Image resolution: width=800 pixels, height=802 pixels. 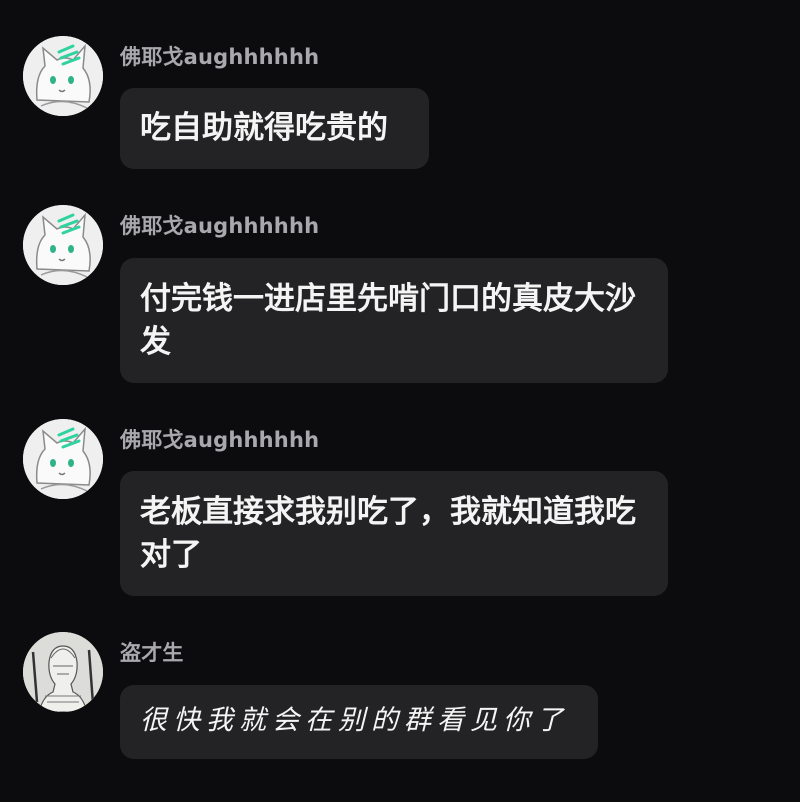 I want to click on message-bubble: 吃自助就得吃贵的, so click(x=274, y=128).